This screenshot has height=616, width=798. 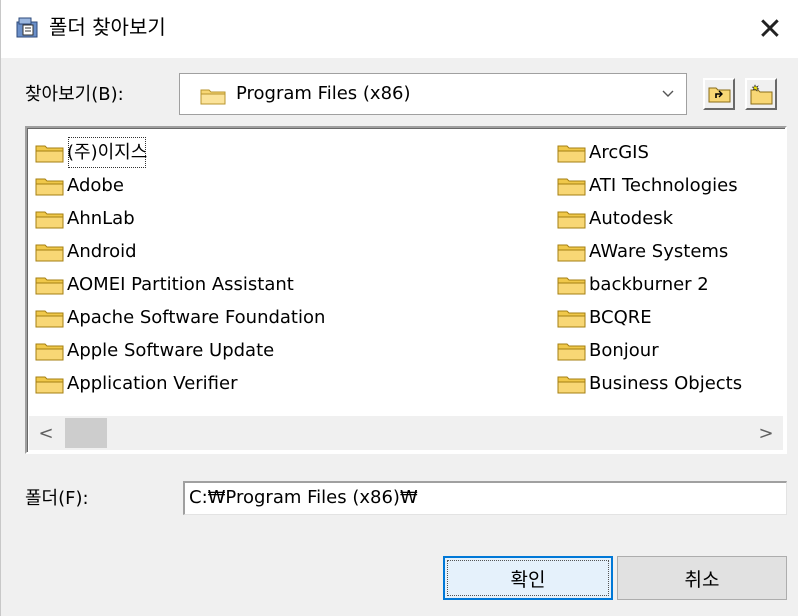 I want to click on list-item: Apple Software Update, so click(x=180, y=350).